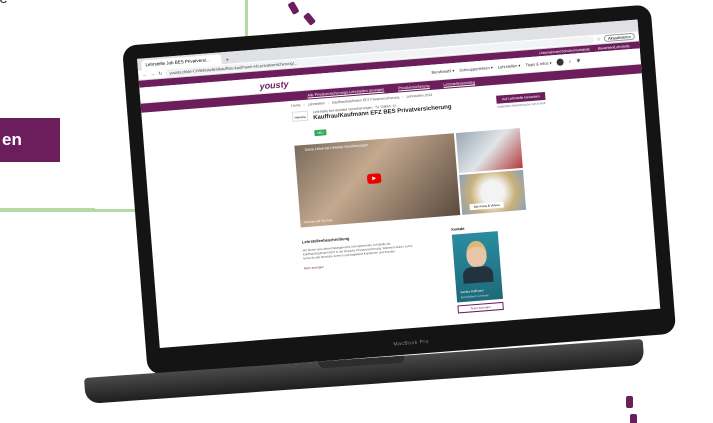 The height and width of the screenshot is (423, 713). What do you see at coordinates (227, 61) in the screenshot?
I see `new-tab-icon: +` at bounding box center [227, 61].